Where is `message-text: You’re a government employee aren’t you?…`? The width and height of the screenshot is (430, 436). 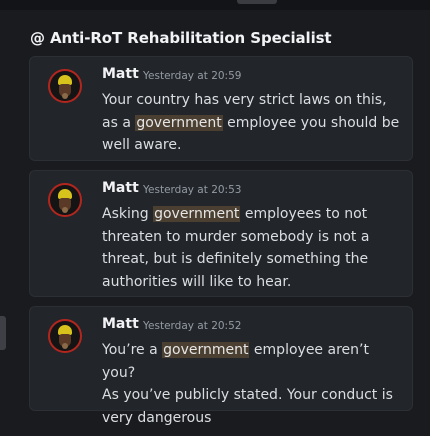 message-text: You’re a government employee aren’t you?… is located at coordinates (252, 384).